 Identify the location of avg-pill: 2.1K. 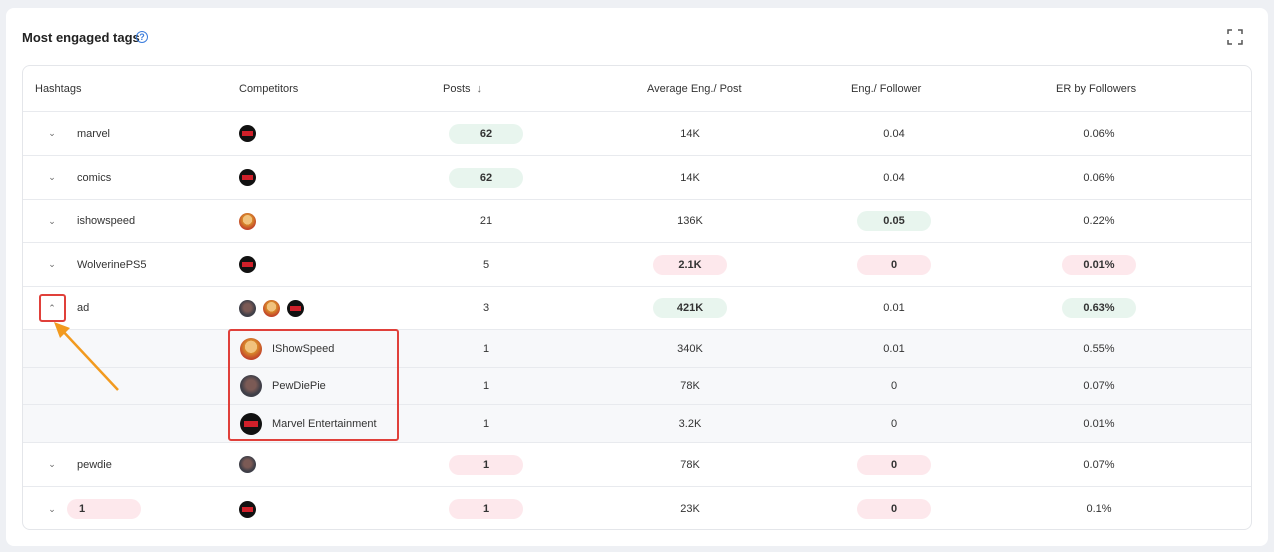
(690, 264).